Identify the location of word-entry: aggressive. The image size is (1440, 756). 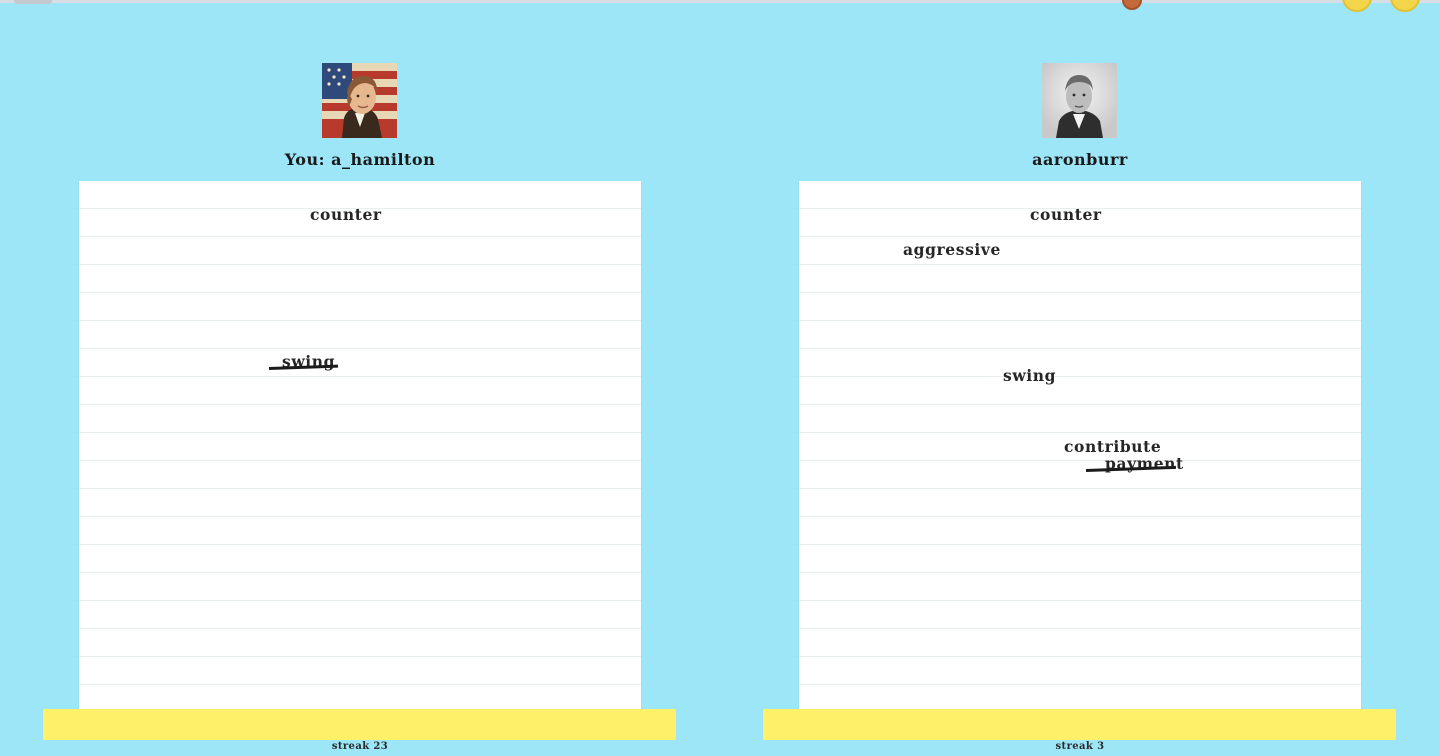
(952, 249).